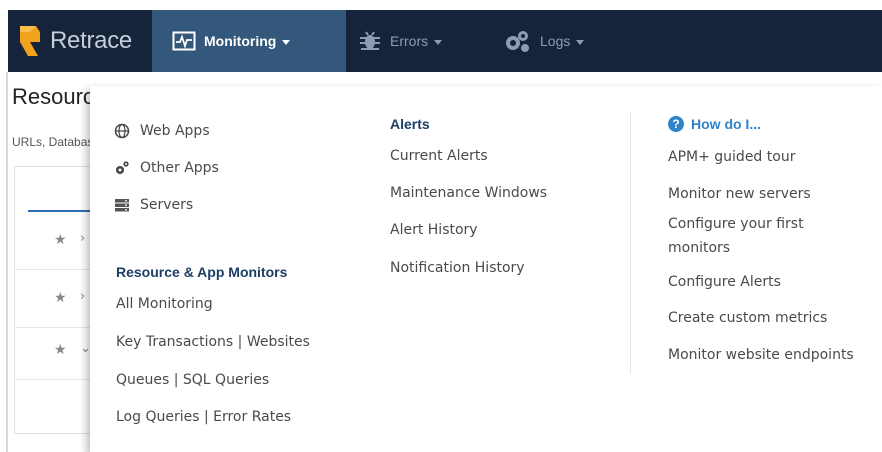  I want to click on heartbeat-monitor-icon, so click(184, 41).